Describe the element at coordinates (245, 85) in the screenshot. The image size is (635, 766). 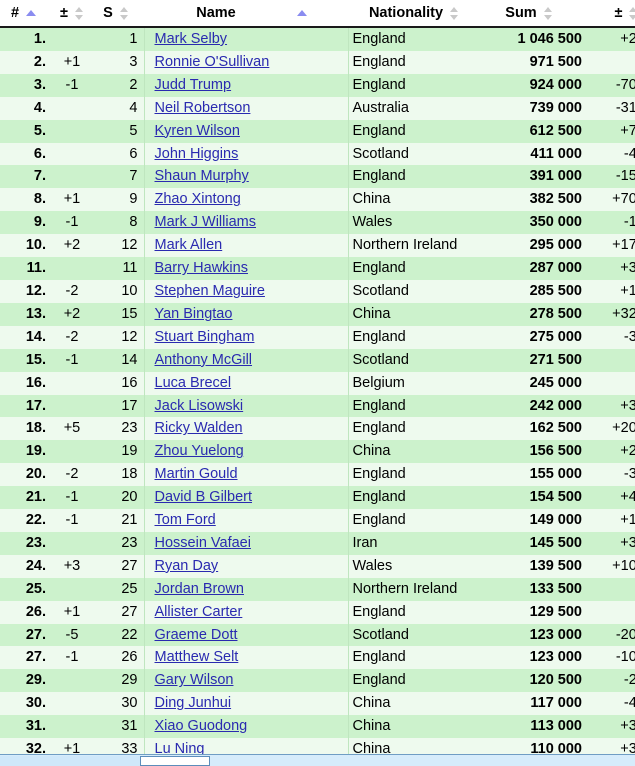
I see `cell-name: Judd Trump` at that location.